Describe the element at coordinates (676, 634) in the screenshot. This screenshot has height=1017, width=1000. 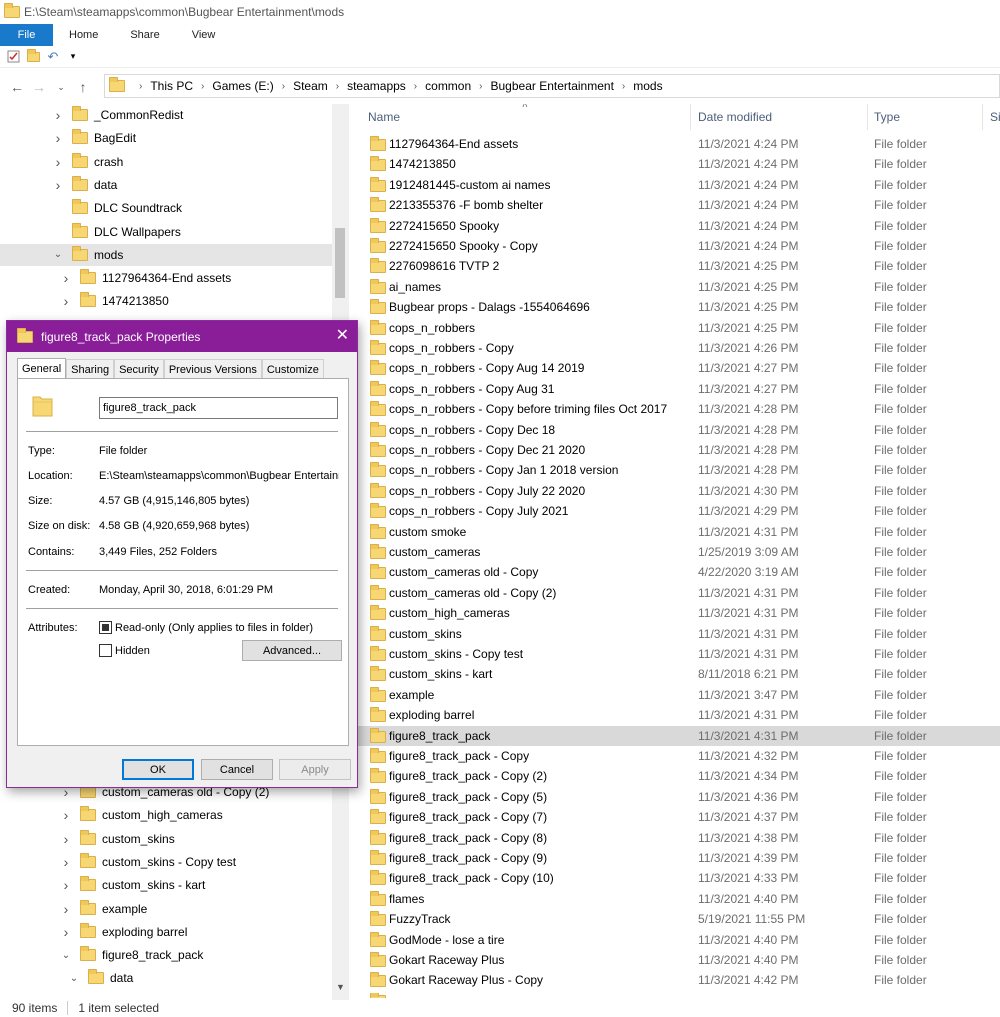
I see `list-item: custom_skins 11/3/2021 4:31 PM File folder` at that location.